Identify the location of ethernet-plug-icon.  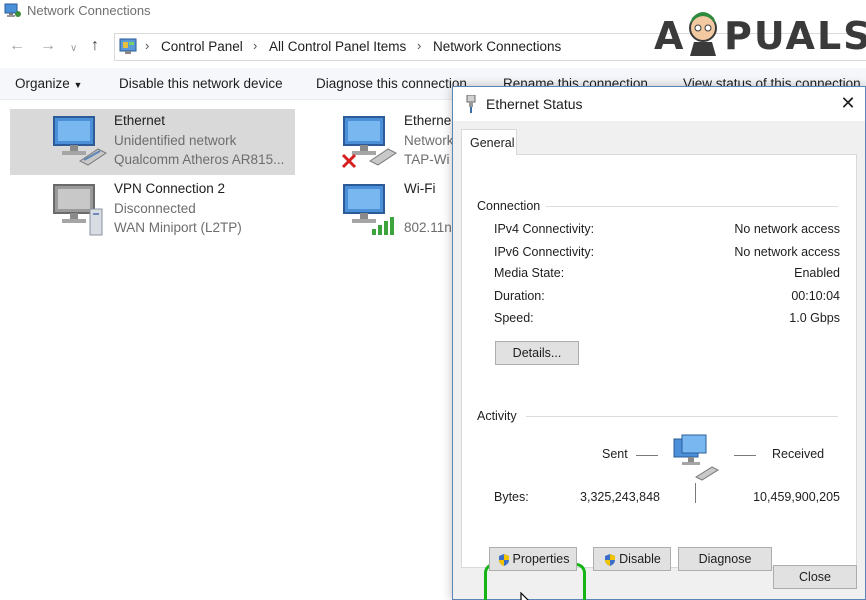
(471, 104).